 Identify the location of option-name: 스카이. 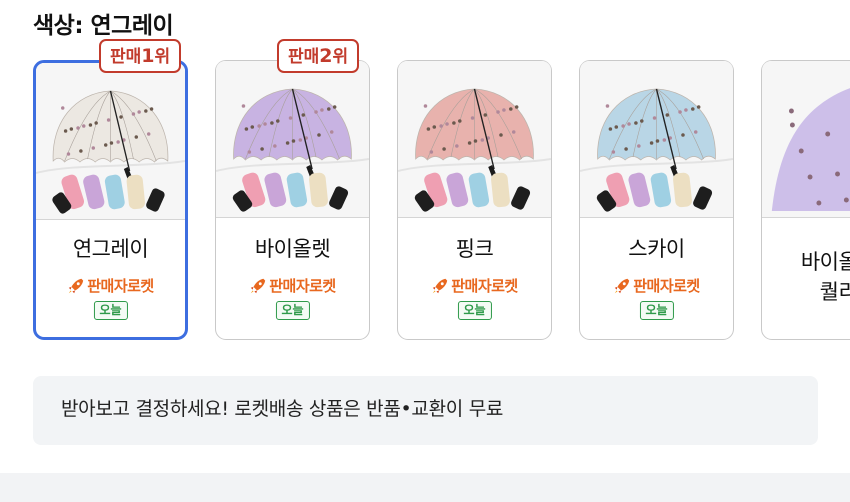
(656, 249).